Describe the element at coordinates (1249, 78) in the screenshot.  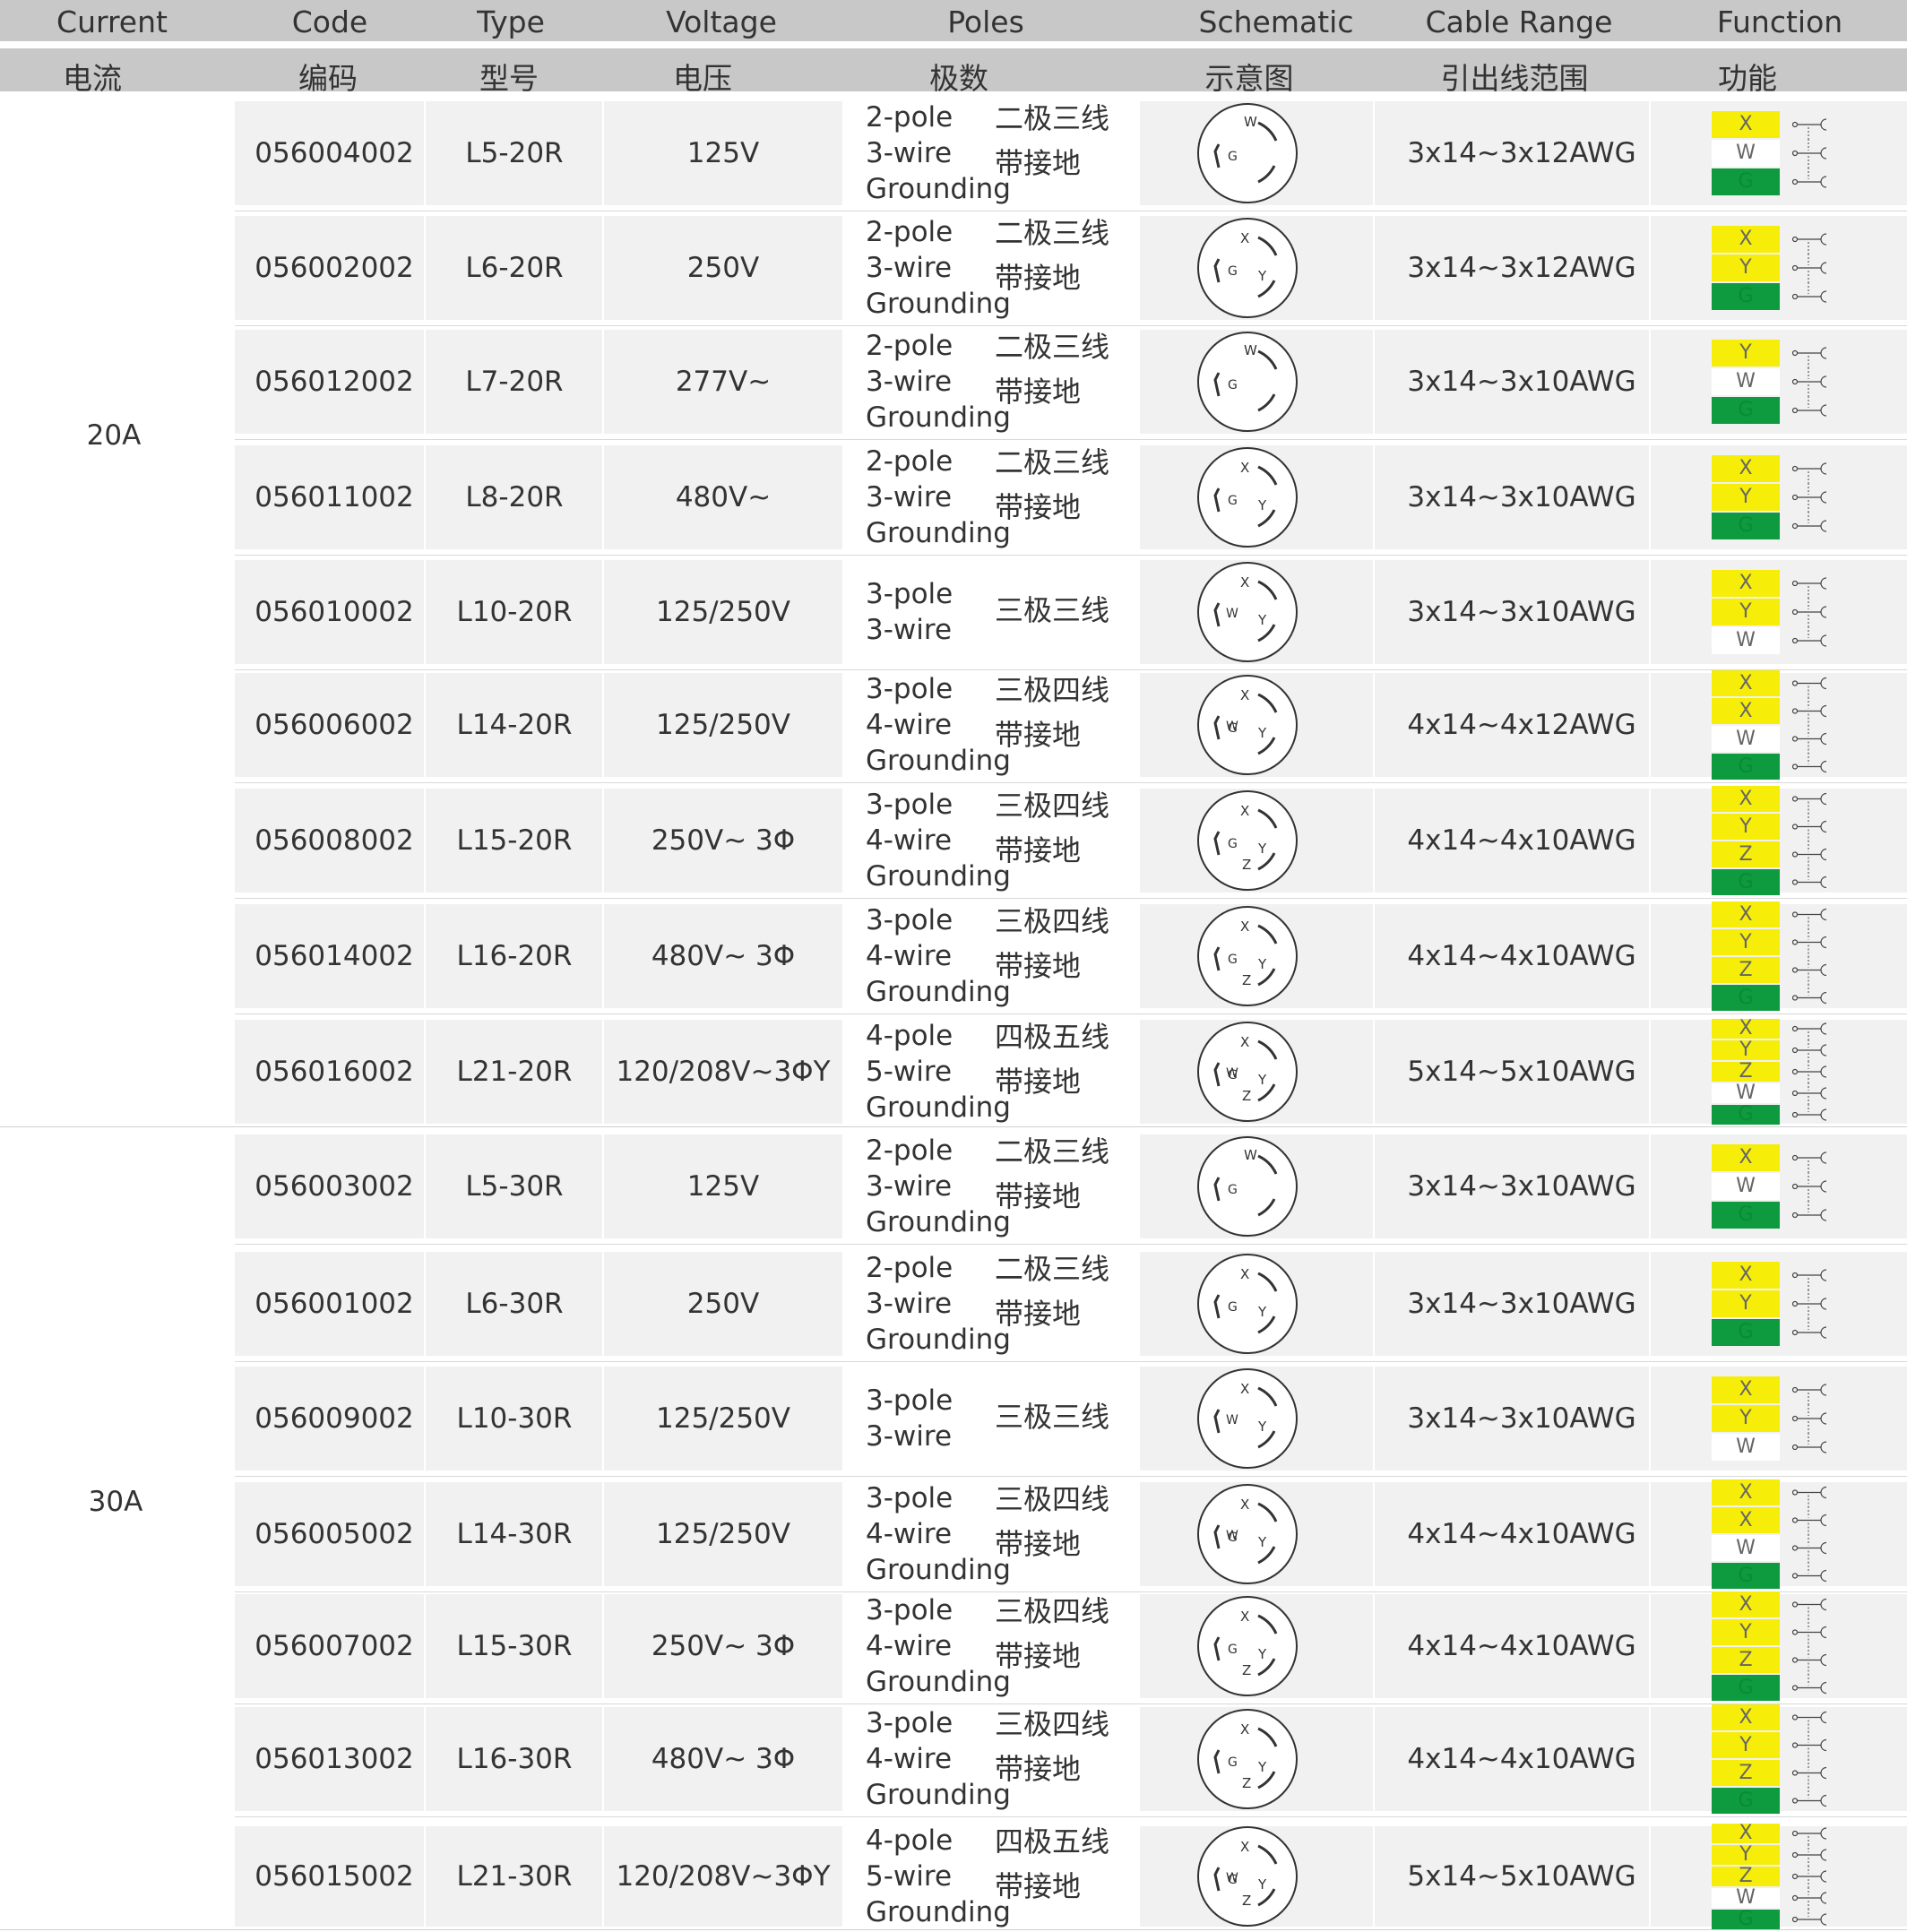
I see `header-schematic-cn: 示意图` at that location.